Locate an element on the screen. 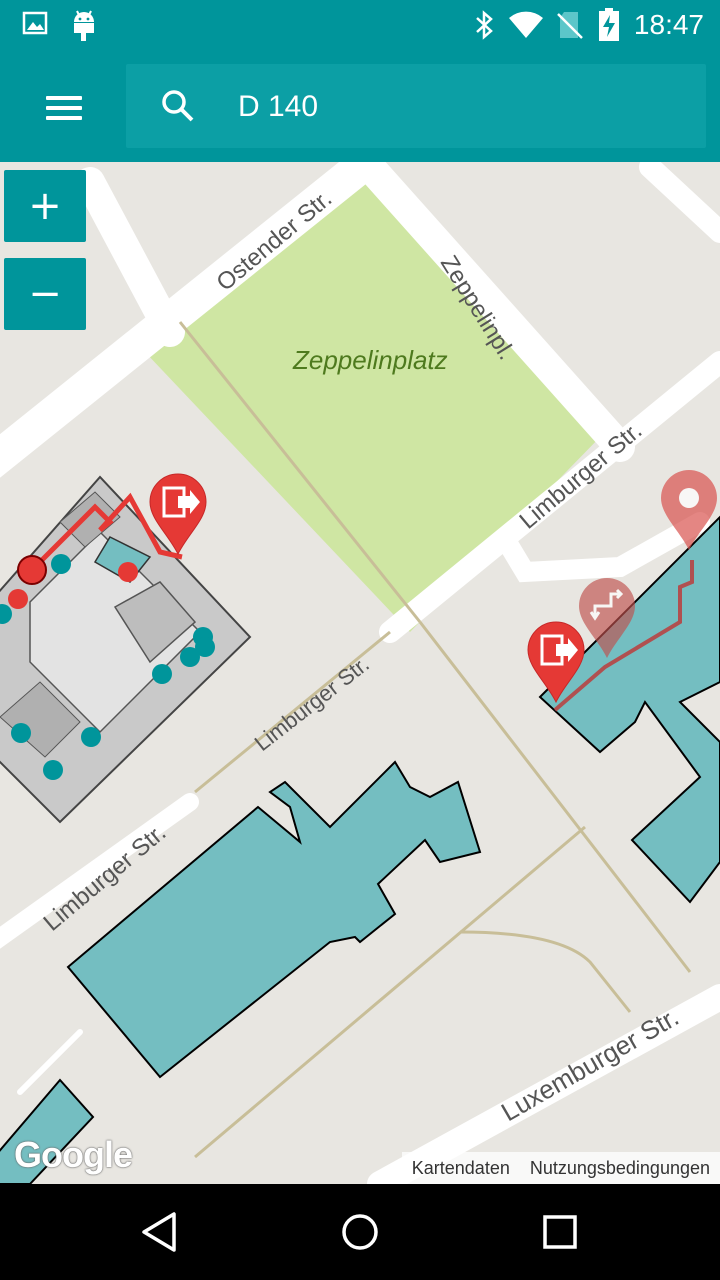 This screenshot has height=1280, width=720. recents-square-icon is located at coordinates (560, 1232).